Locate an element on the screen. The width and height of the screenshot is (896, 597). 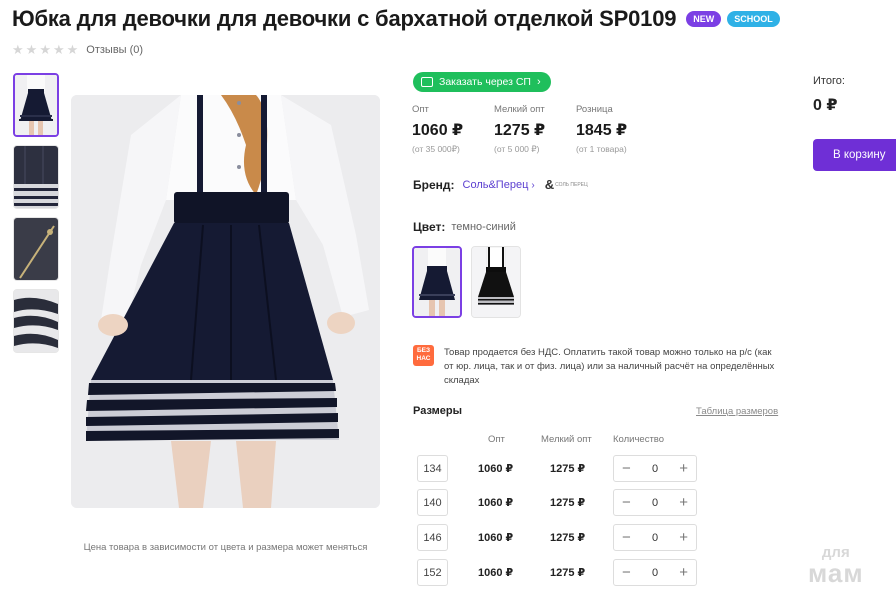
color-row: Цвет: темно-синий is located at coordinates (464, 227).